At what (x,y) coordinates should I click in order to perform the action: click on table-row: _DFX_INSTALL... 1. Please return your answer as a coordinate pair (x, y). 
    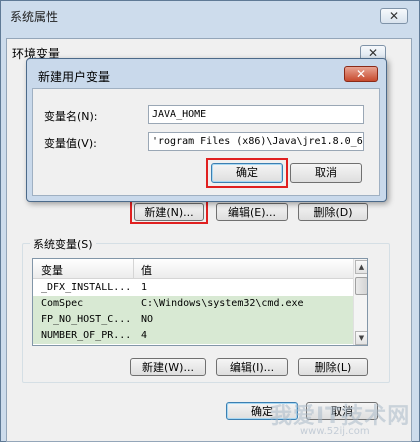
    Looking at the image, I should click on (193, 288).